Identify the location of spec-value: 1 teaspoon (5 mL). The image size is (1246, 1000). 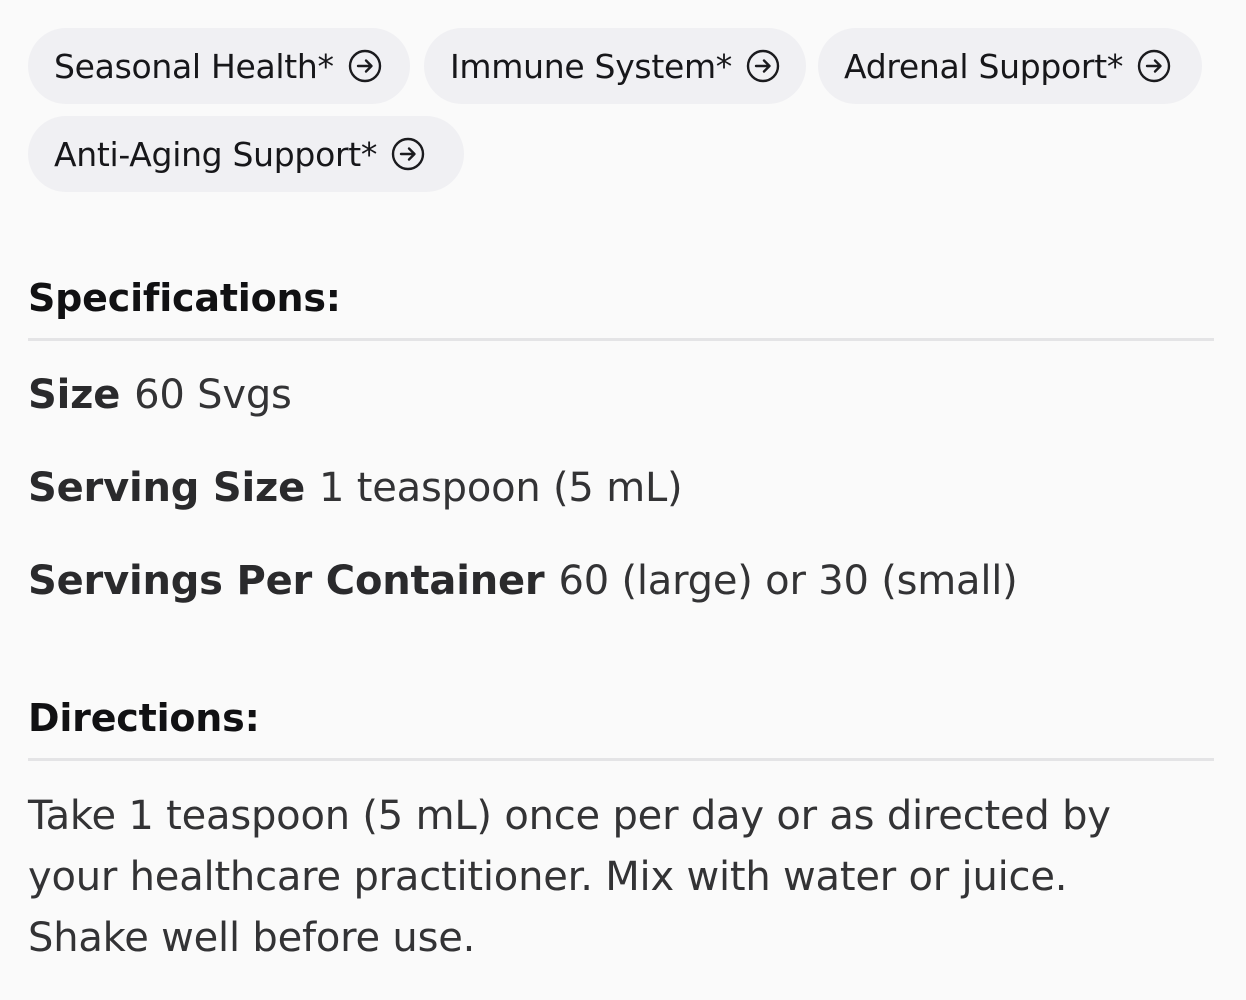
(501, 488).